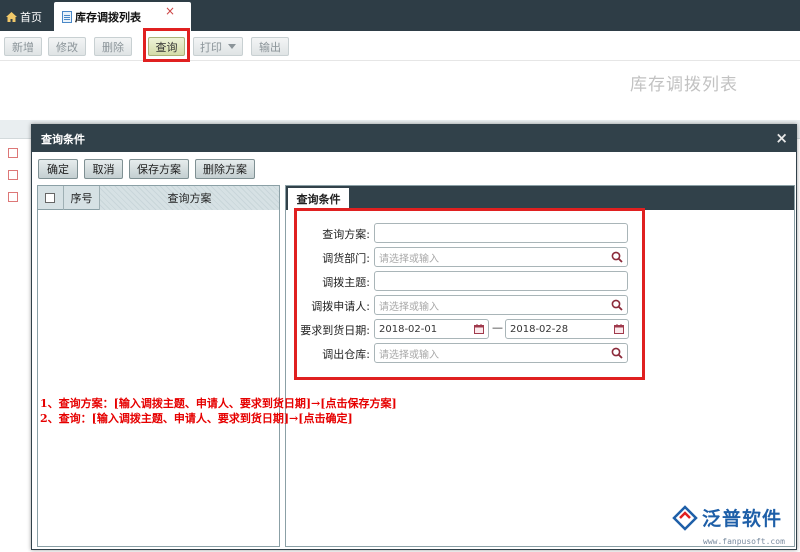 The height and width of the screenshot is (552, 800). Describe the element at coordinates (744, 541) in the screenshot. I see `brand-url: www.fanpusoft.com` at that location.